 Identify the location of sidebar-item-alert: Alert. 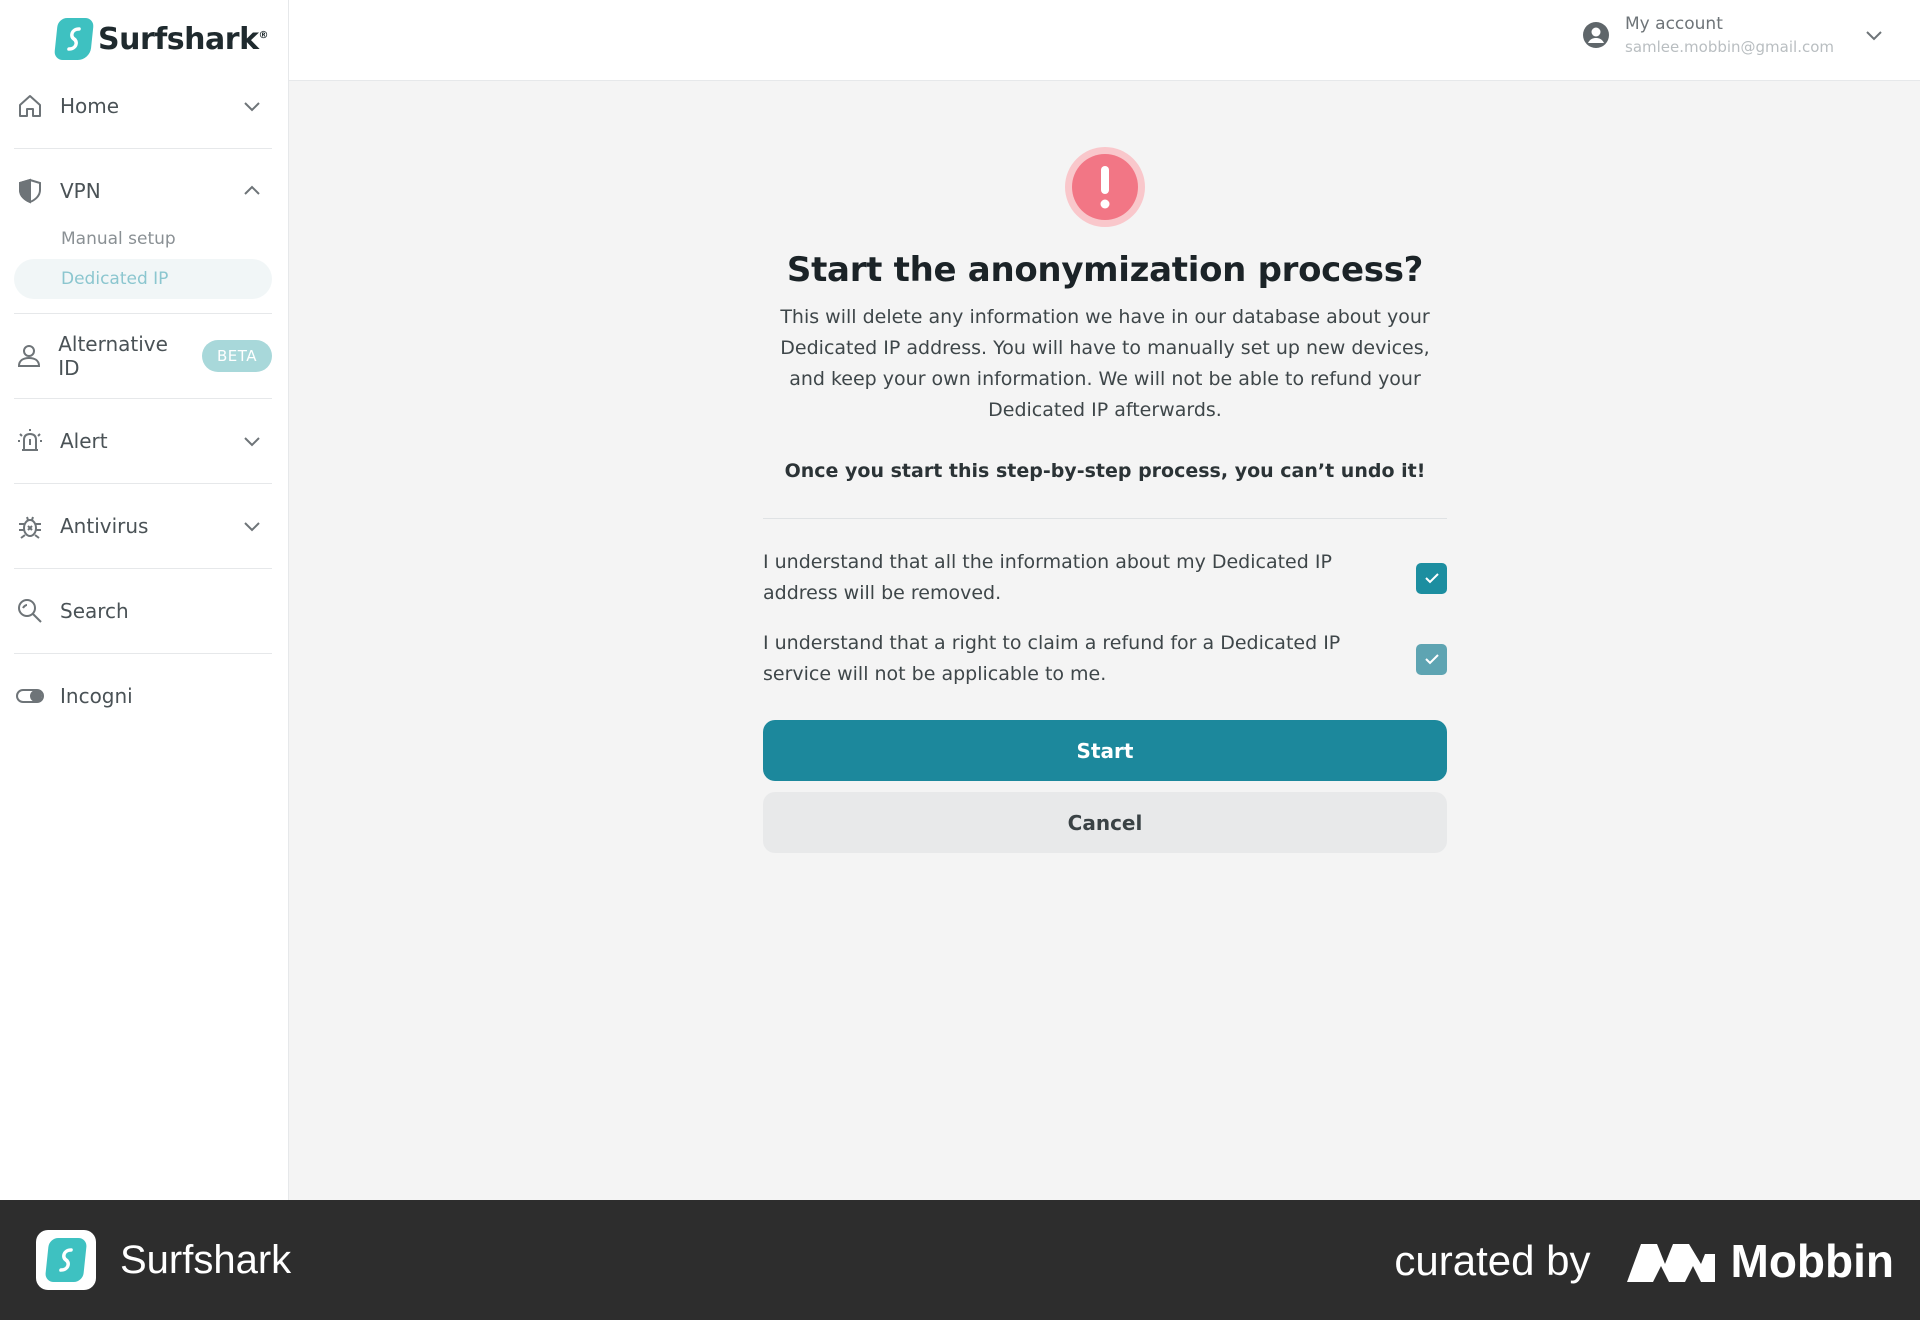
(143, 441).